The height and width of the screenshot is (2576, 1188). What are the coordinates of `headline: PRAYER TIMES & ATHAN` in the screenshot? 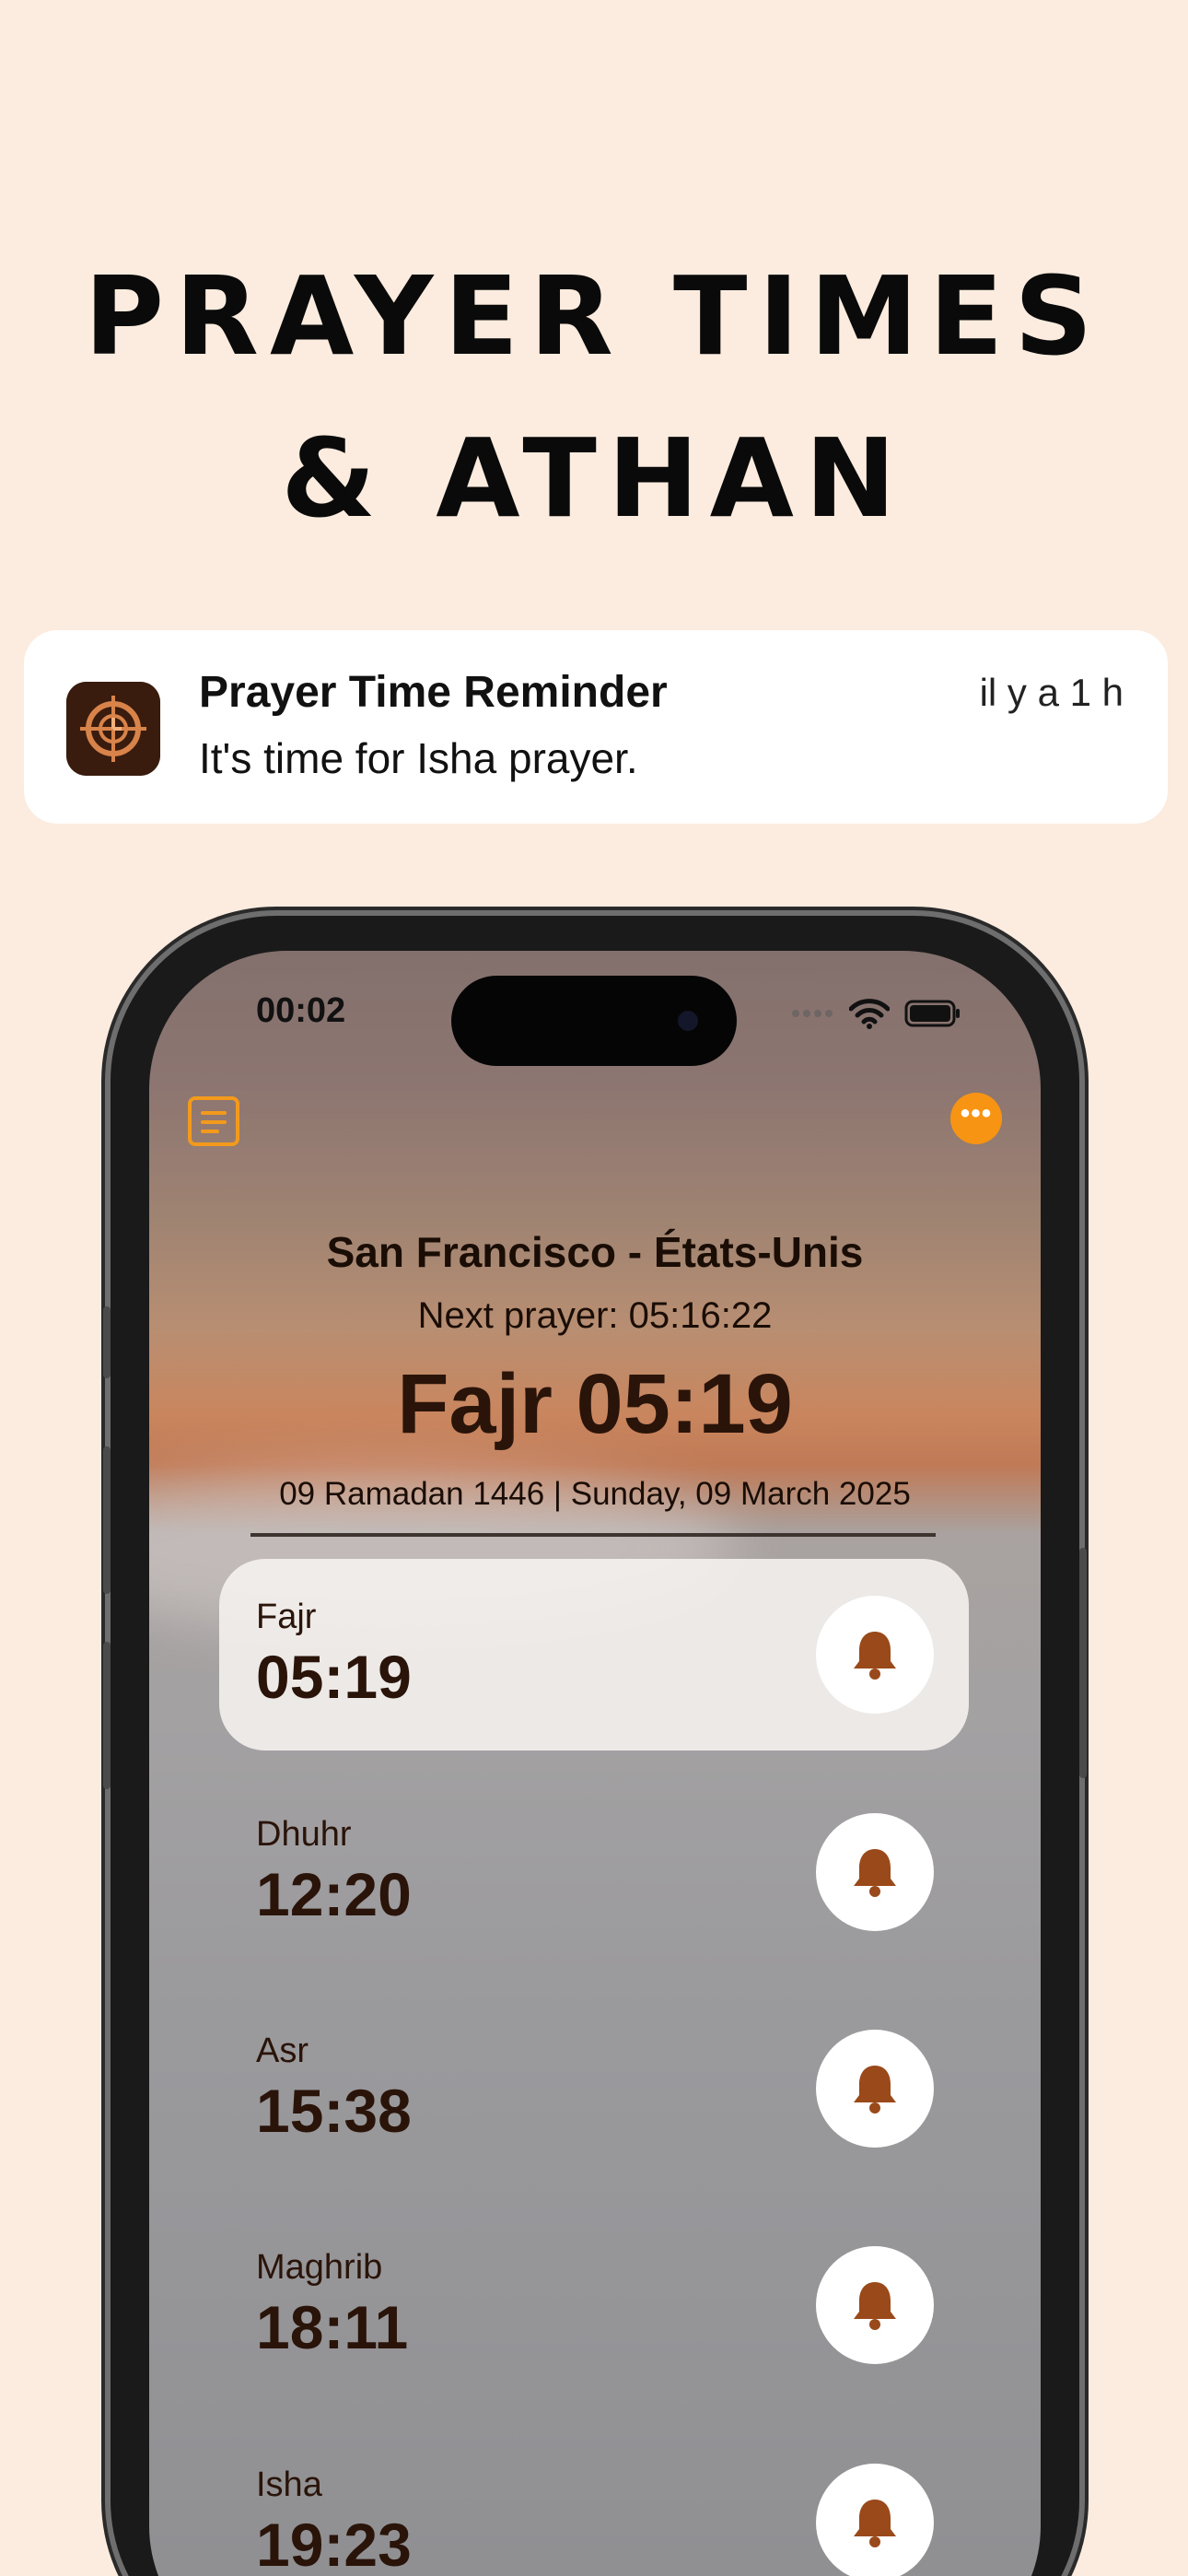 It's located at (594, 397).